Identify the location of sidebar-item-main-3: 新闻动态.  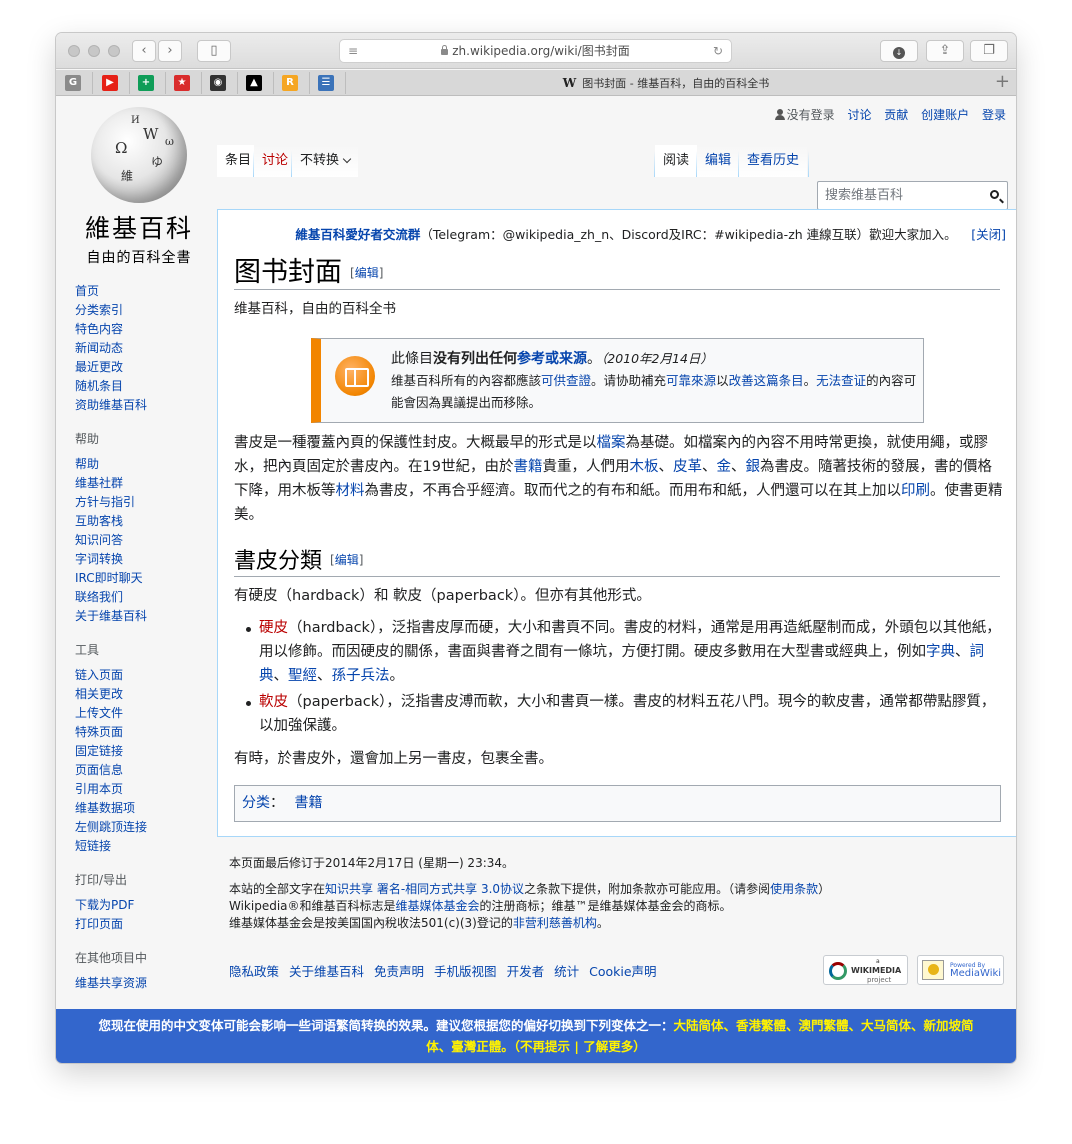
(140, 348).